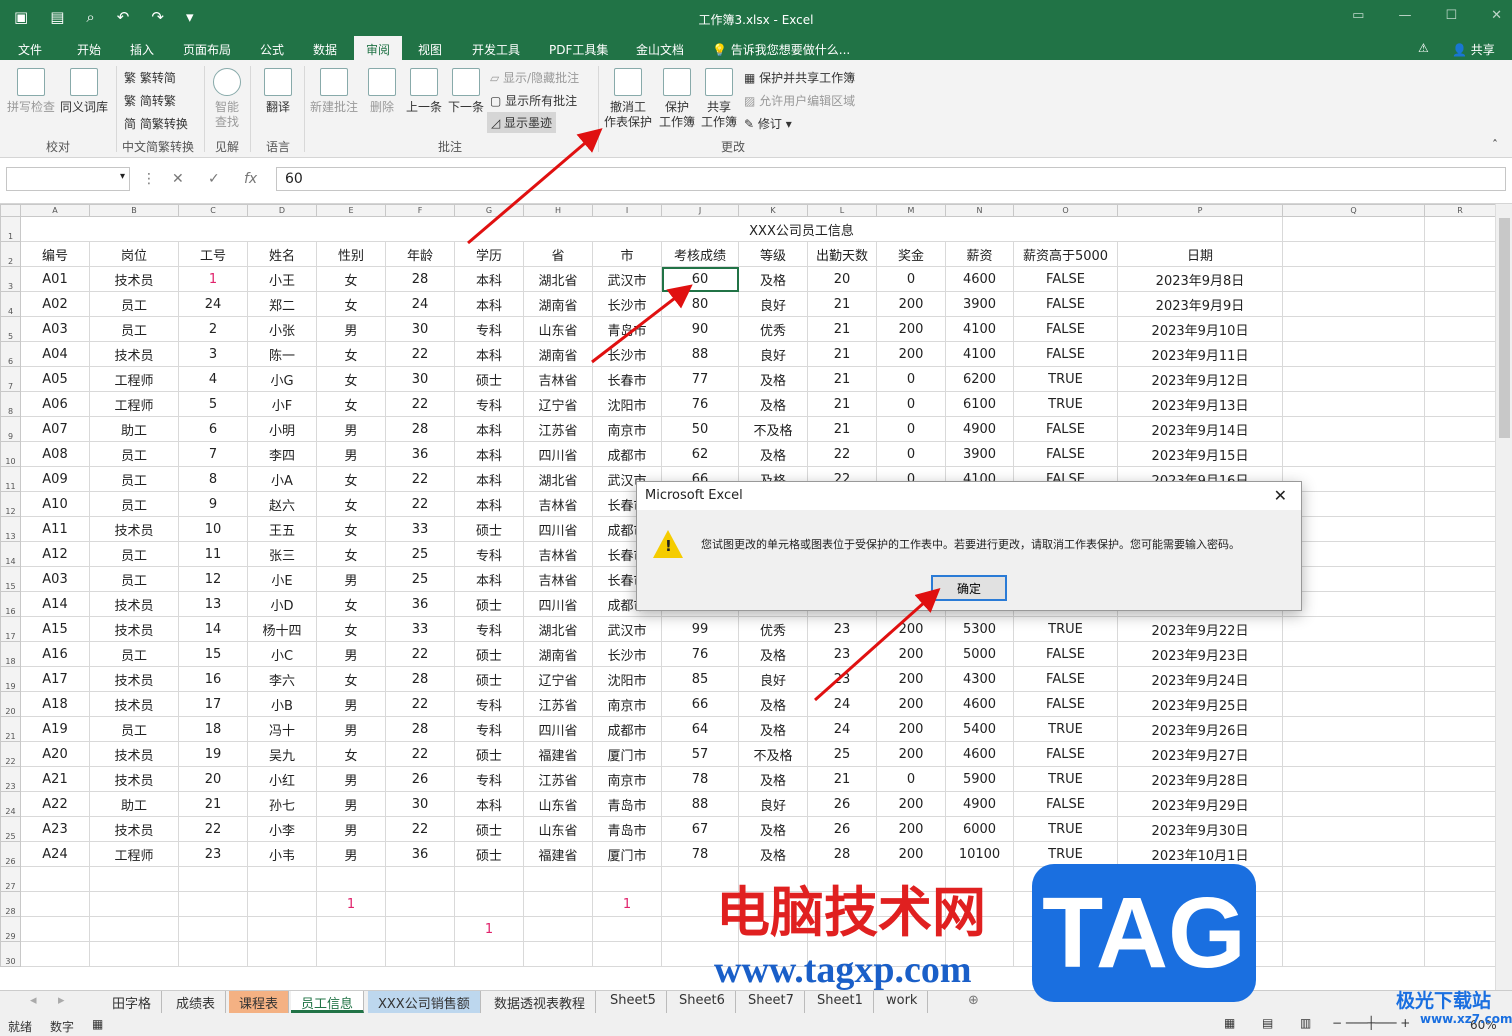  Describe the element at coordinates (10, 529) in the screenshot. I see `row-header: 13` at that location.